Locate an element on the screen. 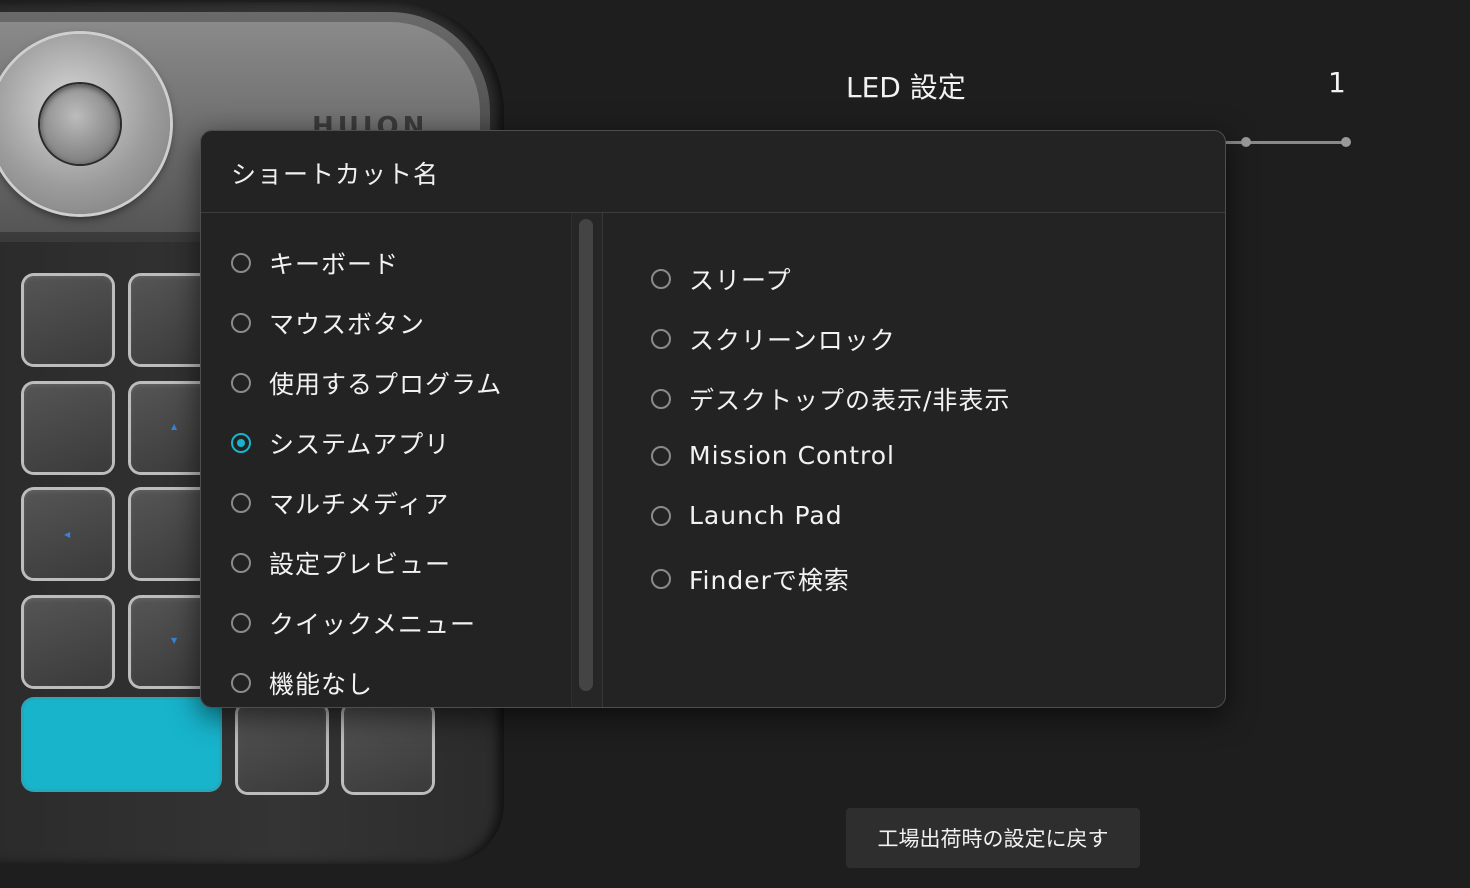 The height and width of the screenshot is (888, 1470). led-slider-tick is located at coordinates (1246, 142).